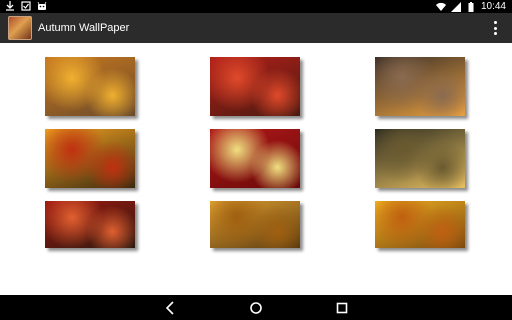  Describe the element at coordinates (455, 6) in the screenshot. I see `signal-icon` at that location.